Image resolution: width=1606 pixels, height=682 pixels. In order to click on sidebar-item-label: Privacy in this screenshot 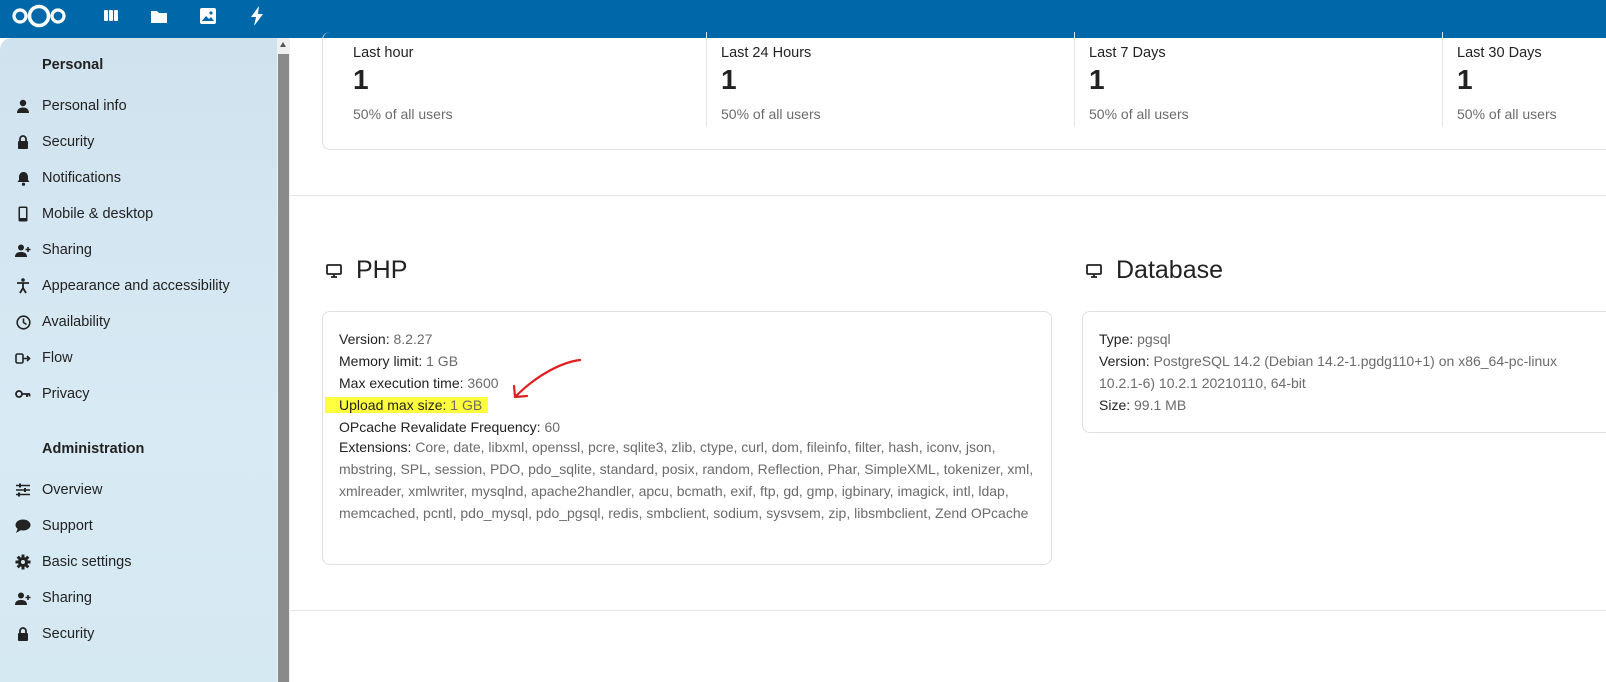, I will do `click(66, 394)`.